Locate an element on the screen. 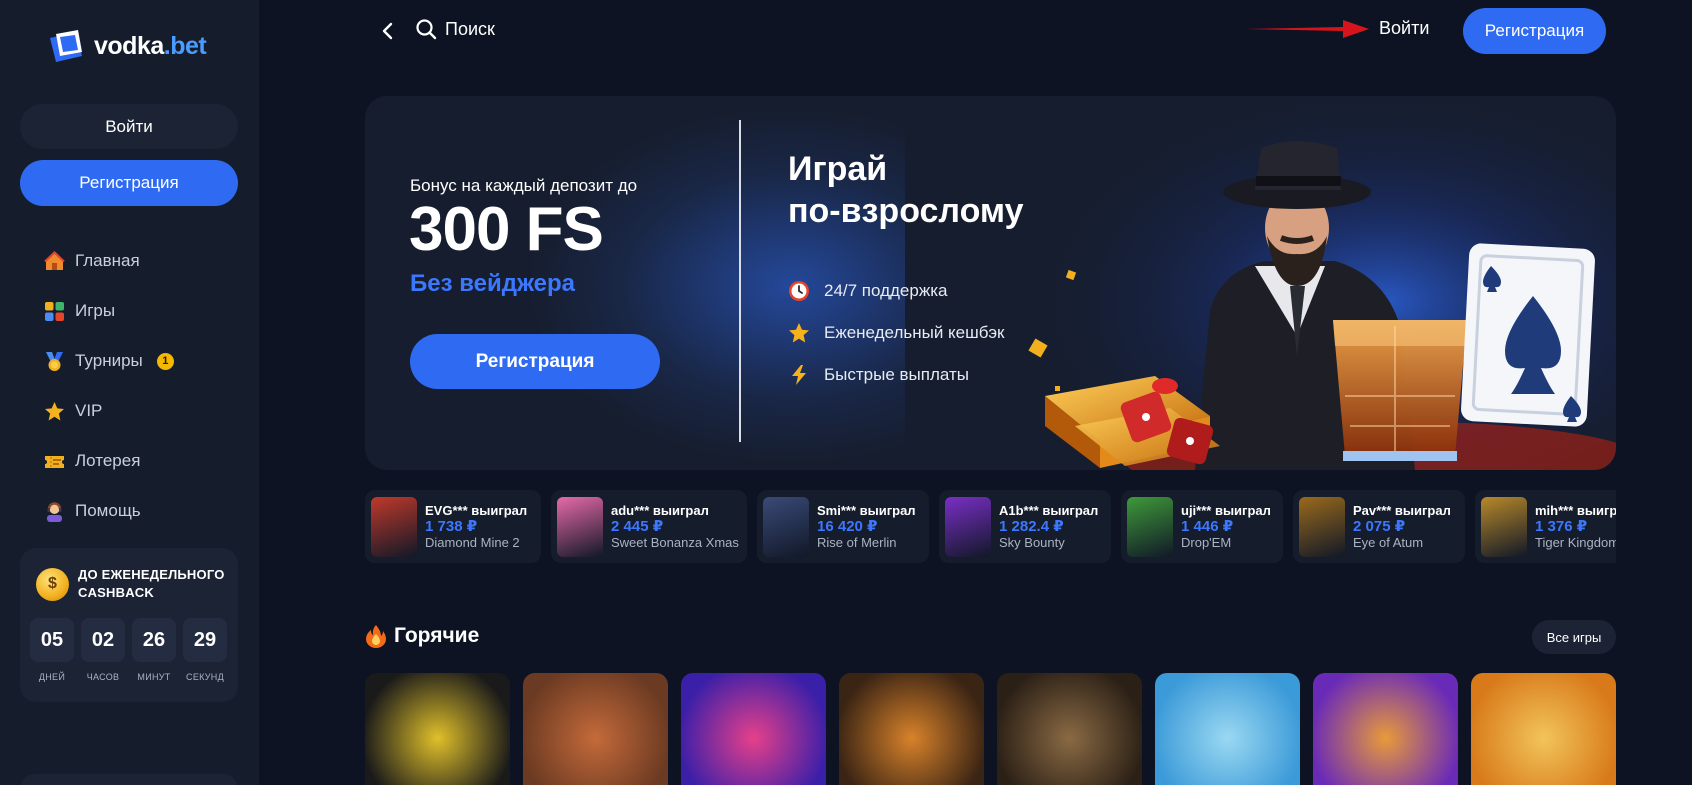 Image resolution: width=1692 pixels, height=785 pixels. tournaments-count-badge: 1 is located at coordinates (165, 361).